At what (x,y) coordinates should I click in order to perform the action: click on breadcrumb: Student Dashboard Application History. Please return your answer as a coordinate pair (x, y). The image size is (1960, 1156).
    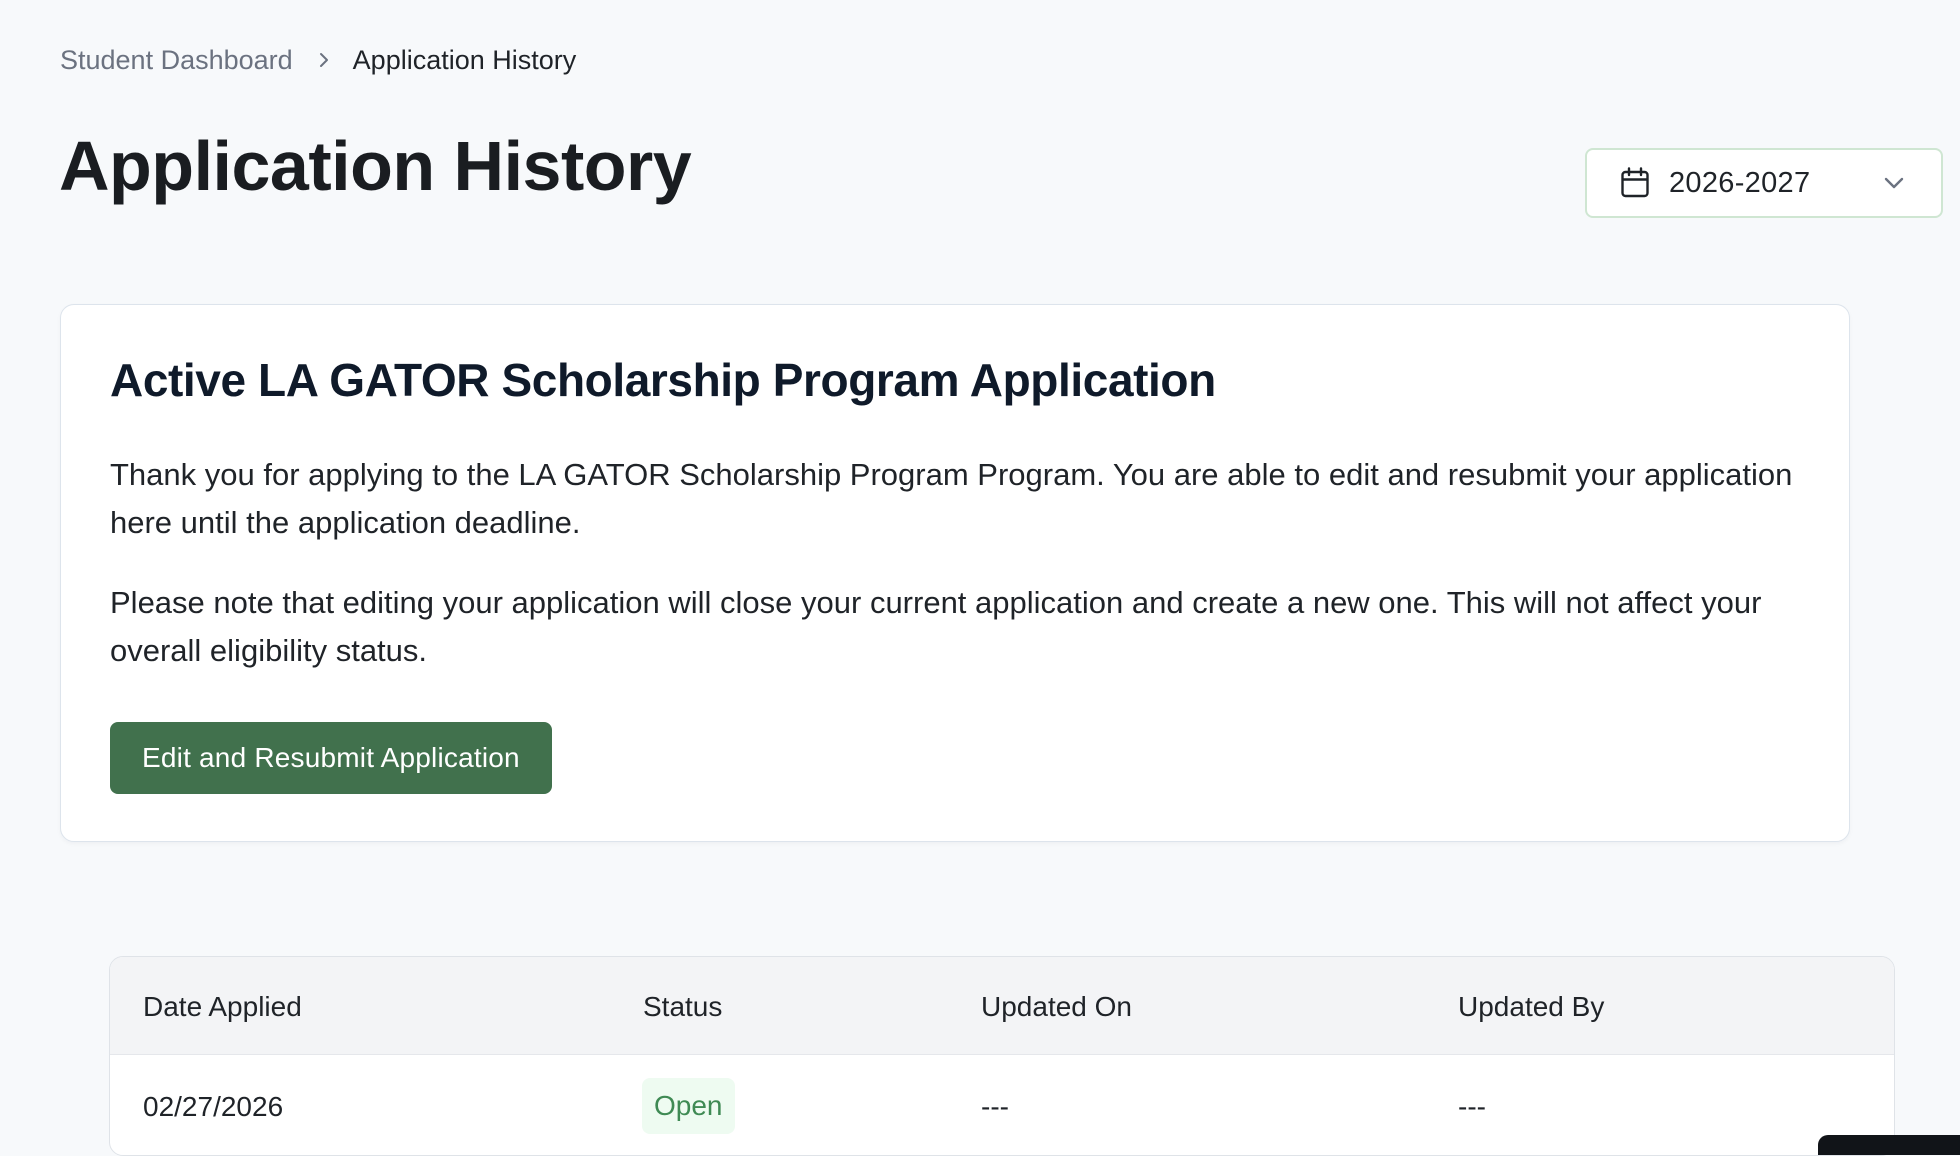
    Looking at the image, I should click on (318, 60).